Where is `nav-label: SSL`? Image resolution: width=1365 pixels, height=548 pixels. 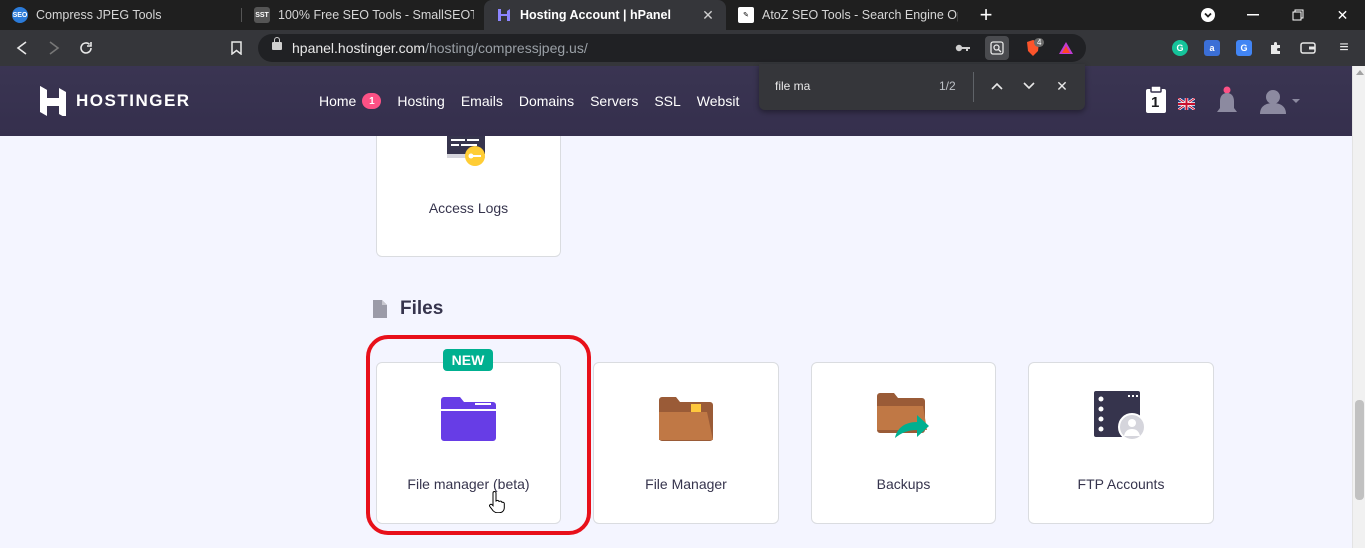
nav-label: SSL is located at coordinates (667, 101).